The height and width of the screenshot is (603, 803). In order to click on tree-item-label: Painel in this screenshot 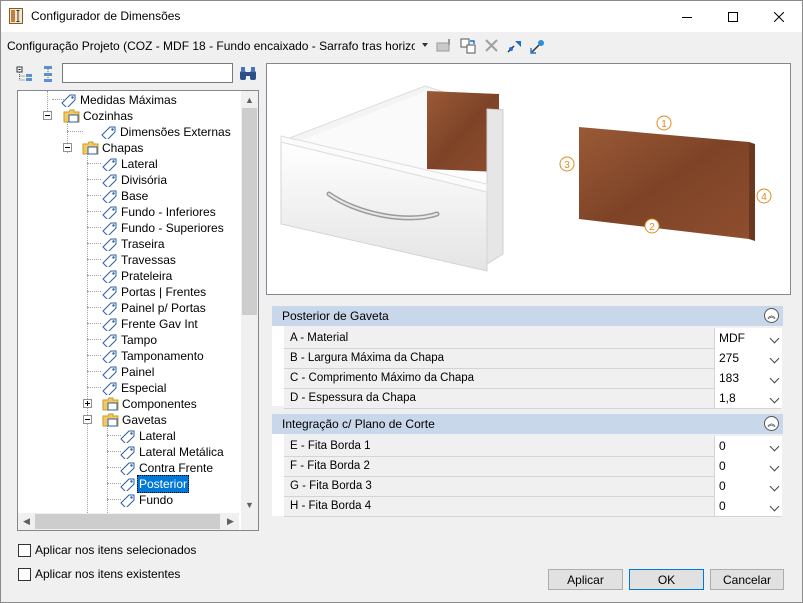, I will do `click(138, 372)`.